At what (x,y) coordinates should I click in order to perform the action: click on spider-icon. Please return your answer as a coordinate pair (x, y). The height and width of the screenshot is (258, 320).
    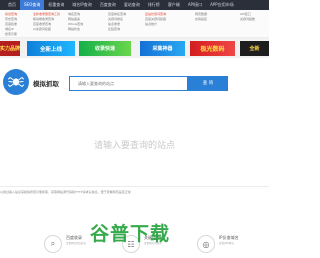
    Looking at the image, I should click on (16, 82).